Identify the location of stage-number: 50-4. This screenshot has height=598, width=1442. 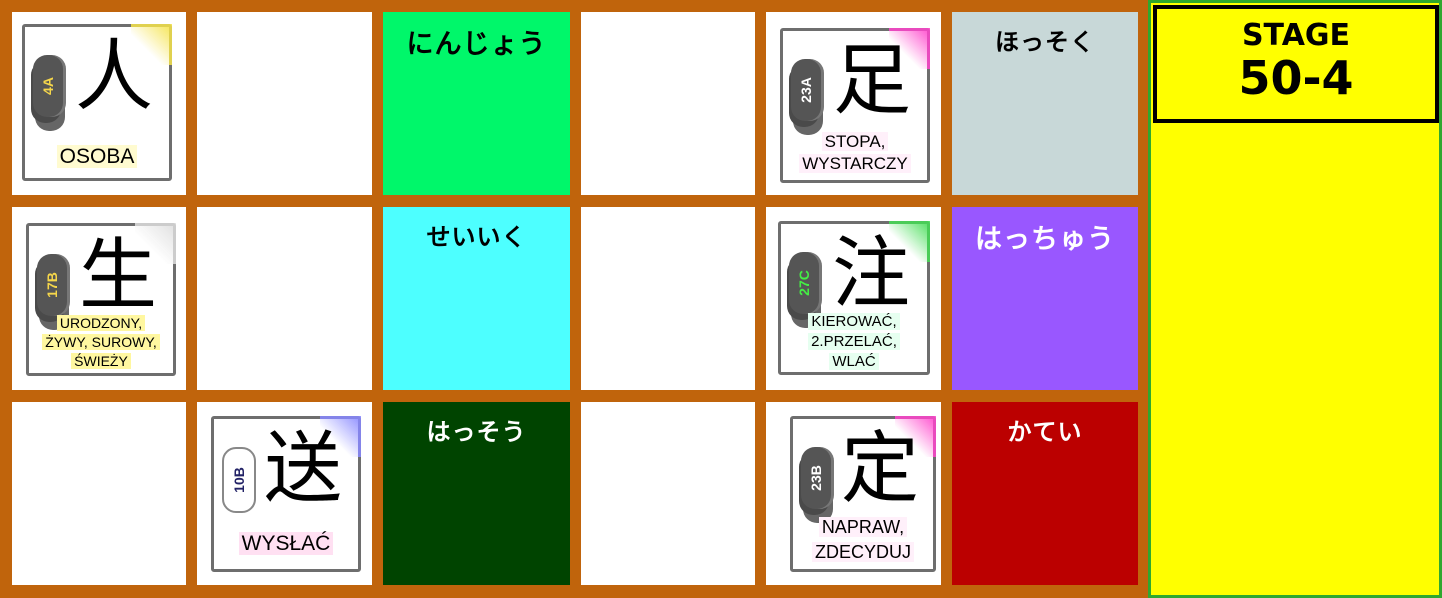
(1296, 78).